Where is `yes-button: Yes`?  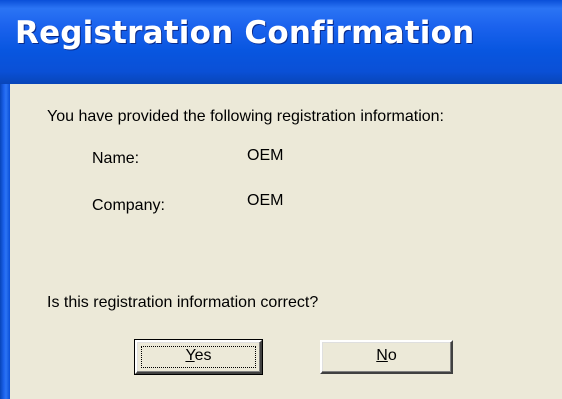 yes-button: Yes is located at coordinates (198, 357).